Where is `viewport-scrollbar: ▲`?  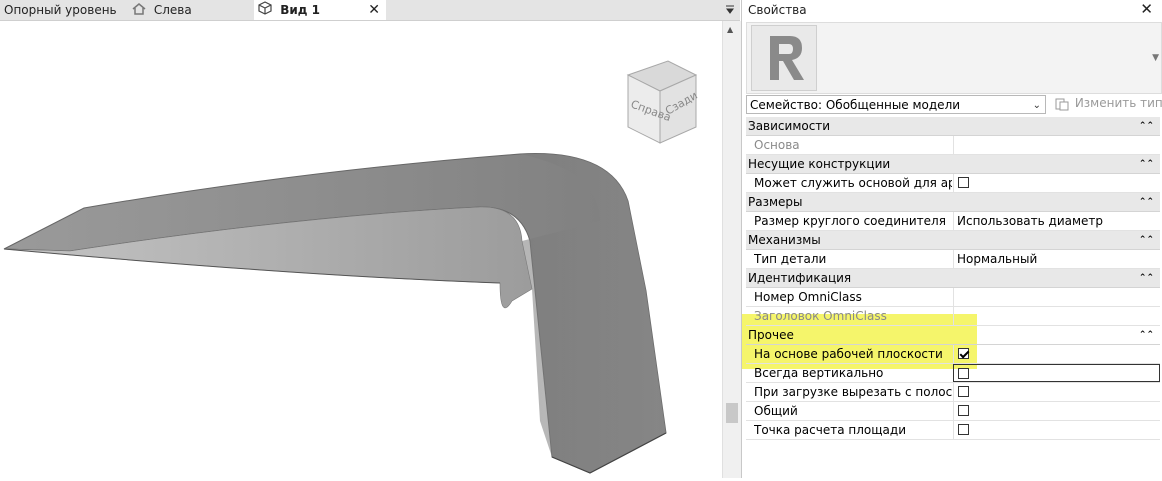 viewport-scrollbar: ▲ is located at coordinates (731, 249).